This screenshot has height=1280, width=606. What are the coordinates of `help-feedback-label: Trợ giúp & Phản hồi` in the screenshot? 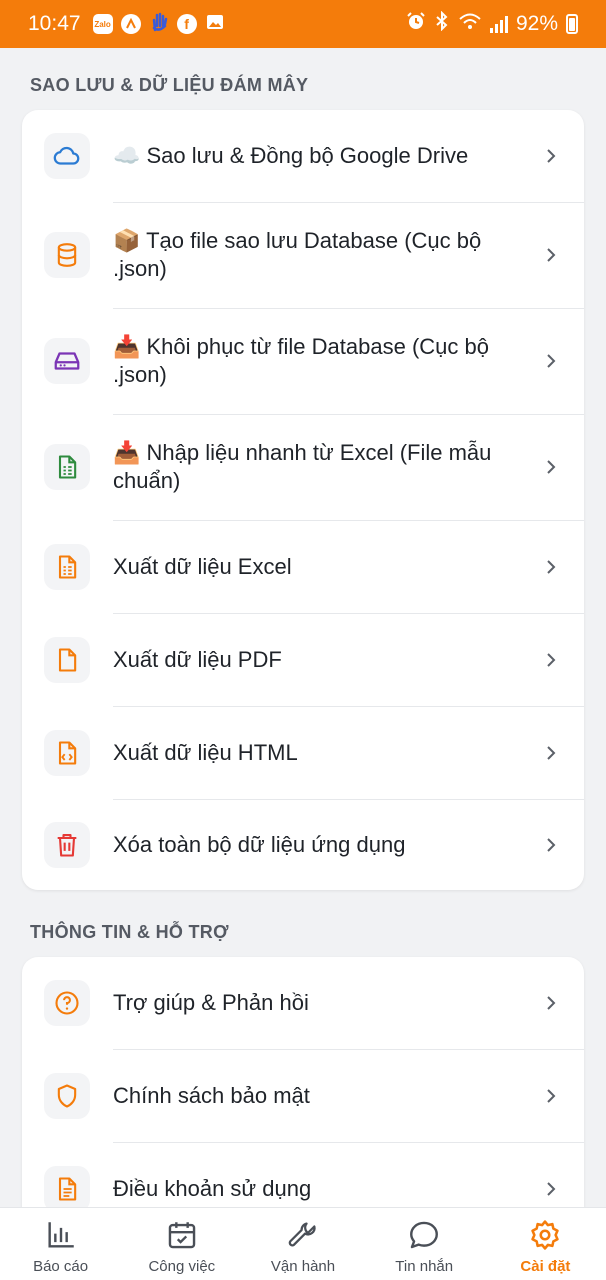 It's located at (211, 1002).